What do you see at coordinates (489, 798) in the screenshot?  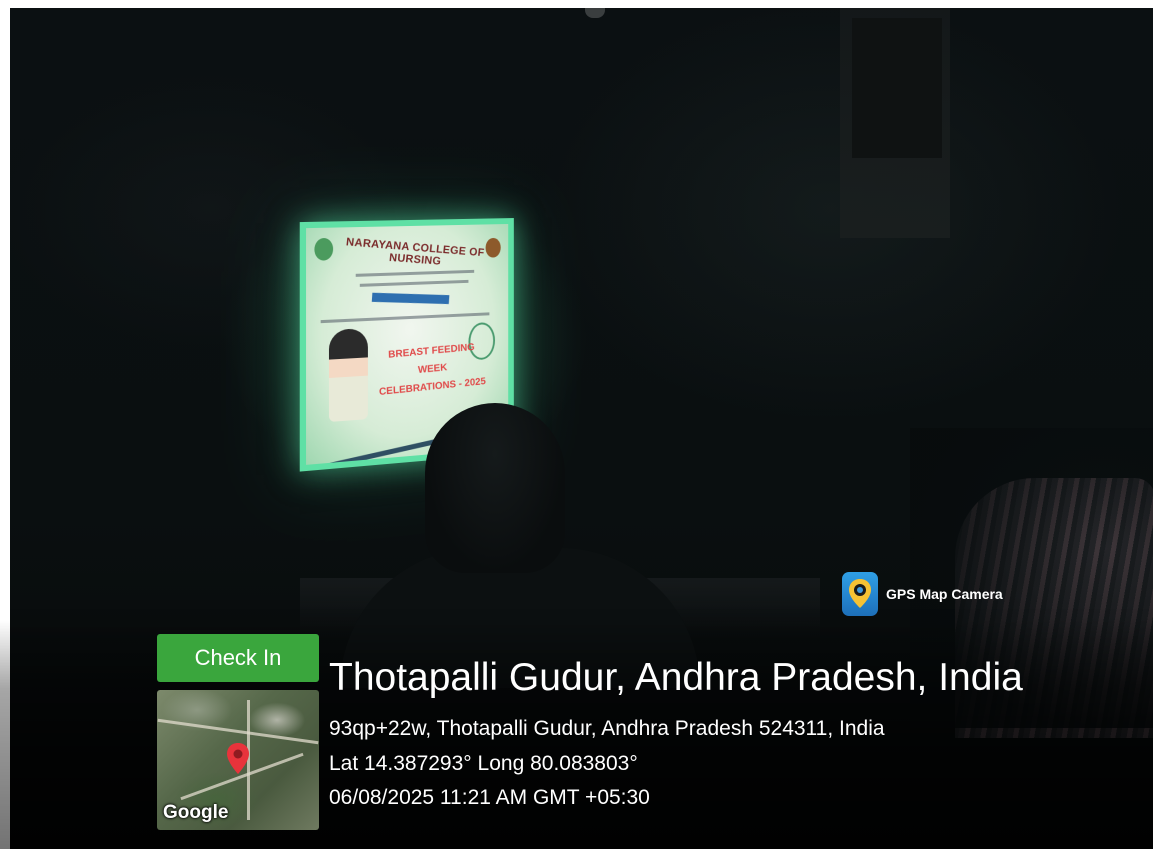 I see `timestamp-line: 06/08/2025 11:21 AM GMT +05:30` at bounding box center [489, 798].